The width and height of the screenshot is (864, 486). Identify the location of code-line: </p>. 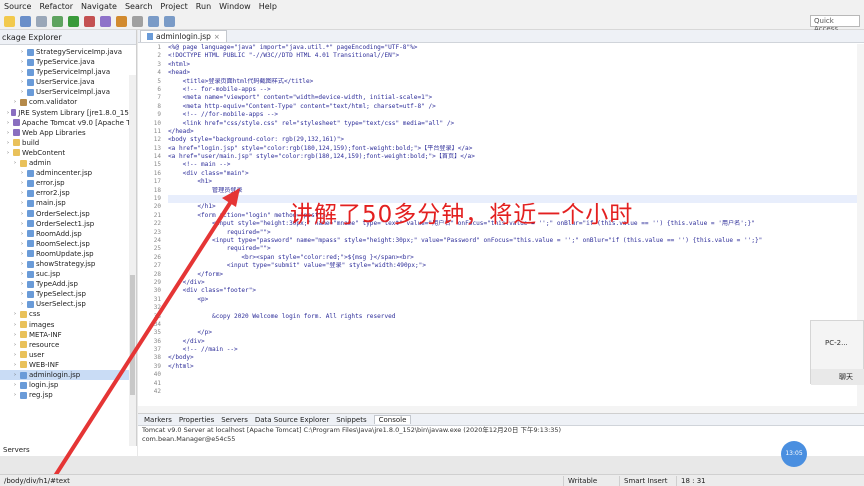
(513, 333).